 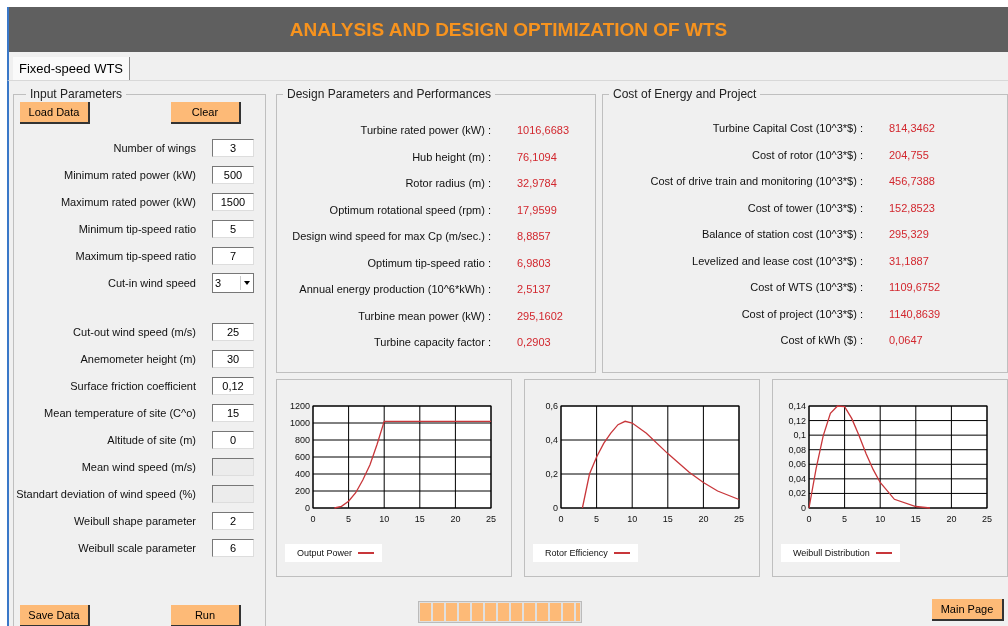 I want to click on input-field: 7, so click(x=233, y=255).